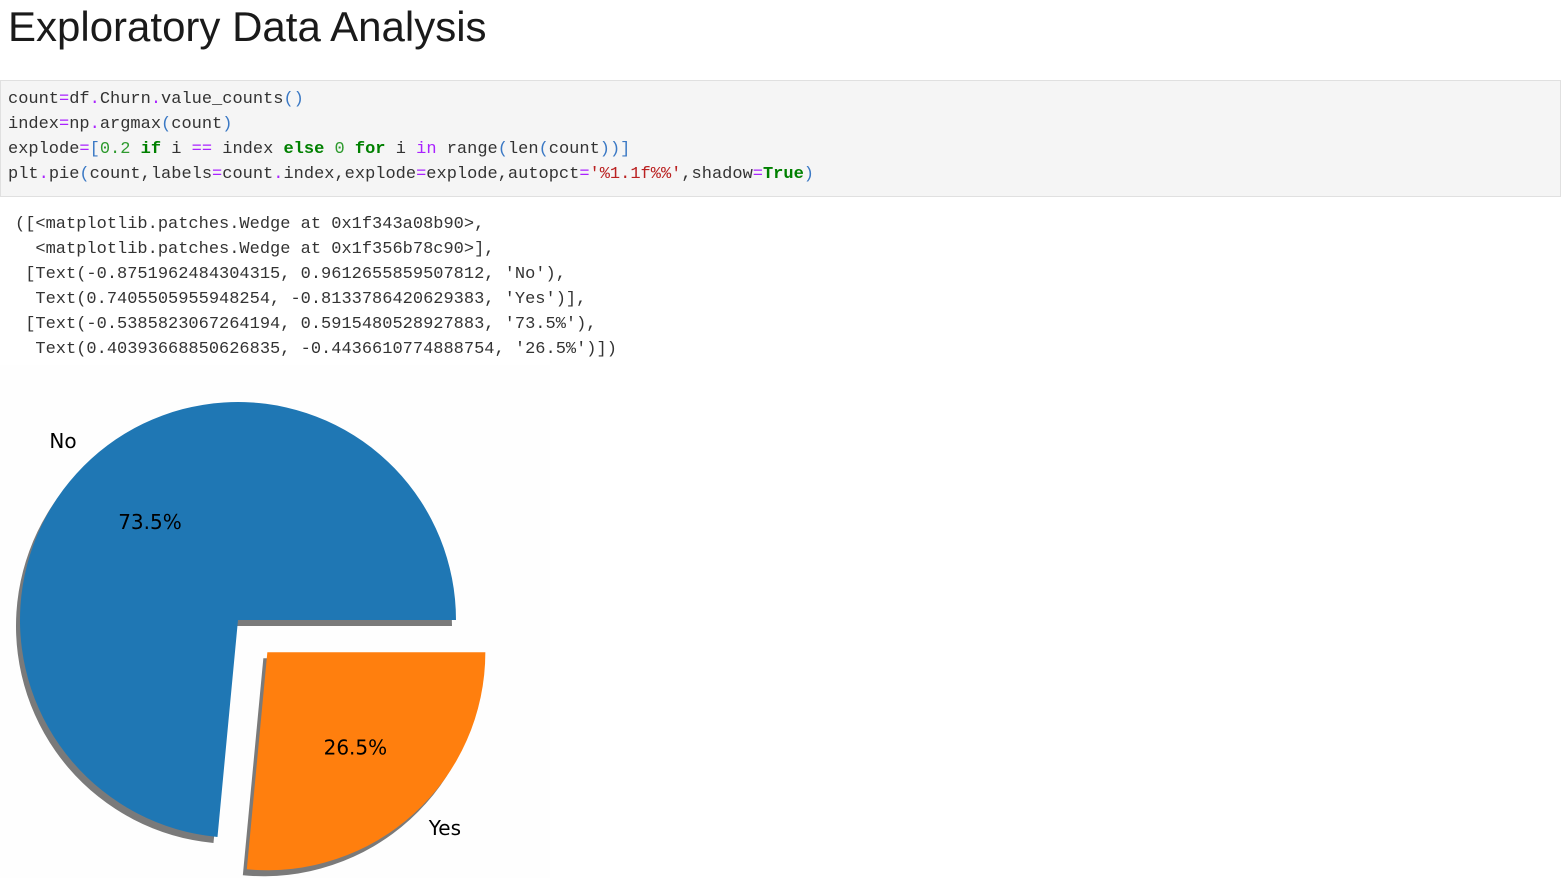 This screenshot has width=1564, height=878. Describe the element at coordinates (151, 174) in the screenshot. I see `code-token: count,labels` at that location.